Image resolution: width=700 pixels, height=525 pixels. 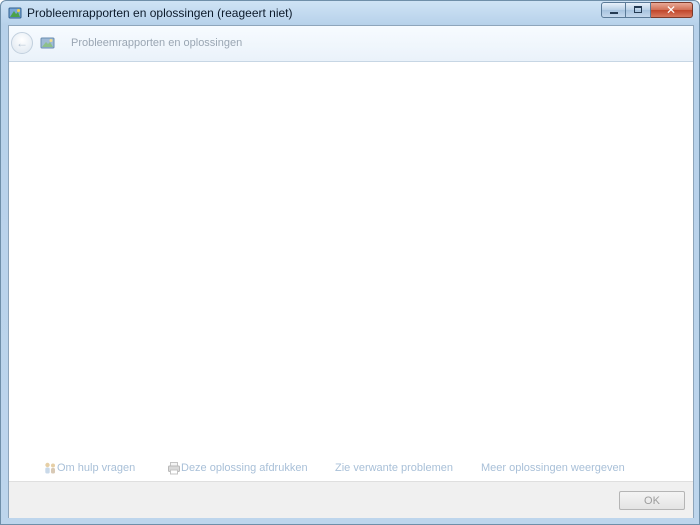 I want to click on caption-buttons: ✕, so click(x=647, y=11).